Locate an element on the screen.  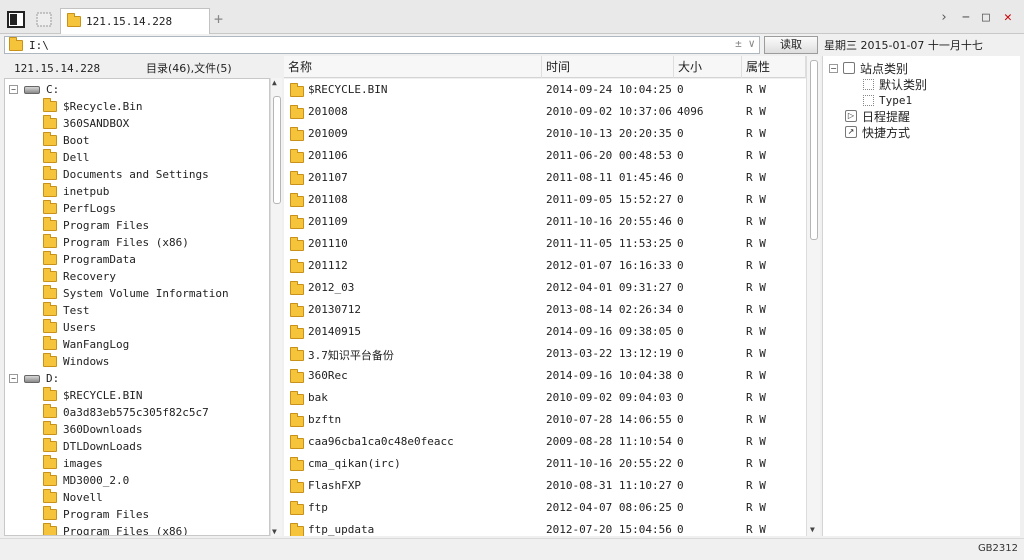
file-time: 2012-04-07 08:06:25 is located at coordinates (609, 507).